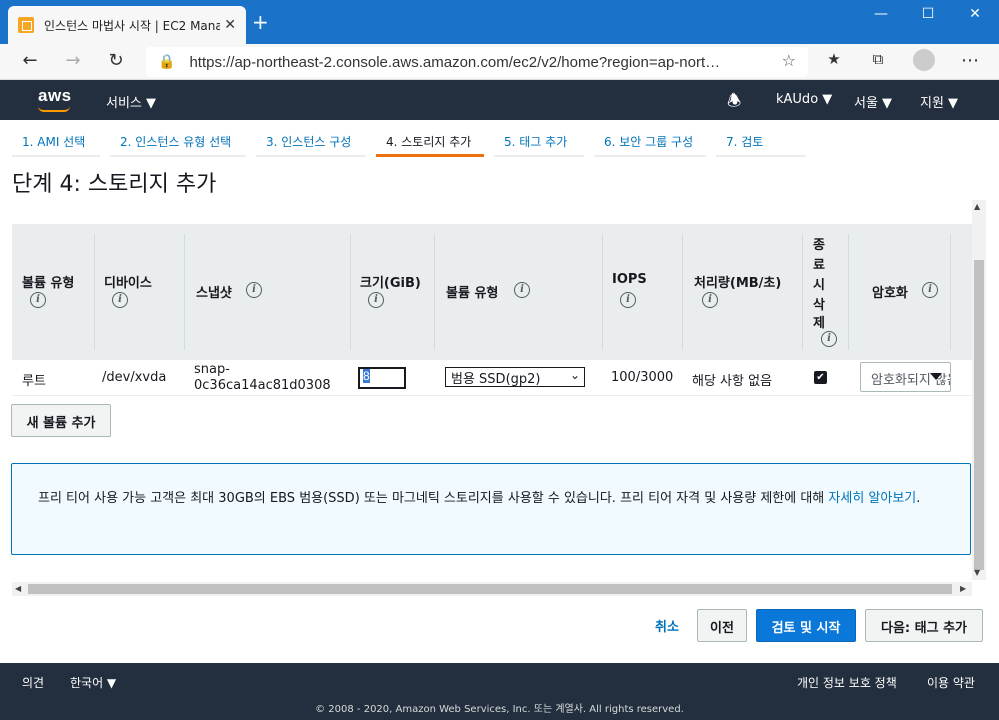 The width and height of the screenshot is (999, 720). What do you see at coordinates (56, 142) in the screenshot?
I see `step-ami: 1. AMI 선택` at bounding box center [56, 142].